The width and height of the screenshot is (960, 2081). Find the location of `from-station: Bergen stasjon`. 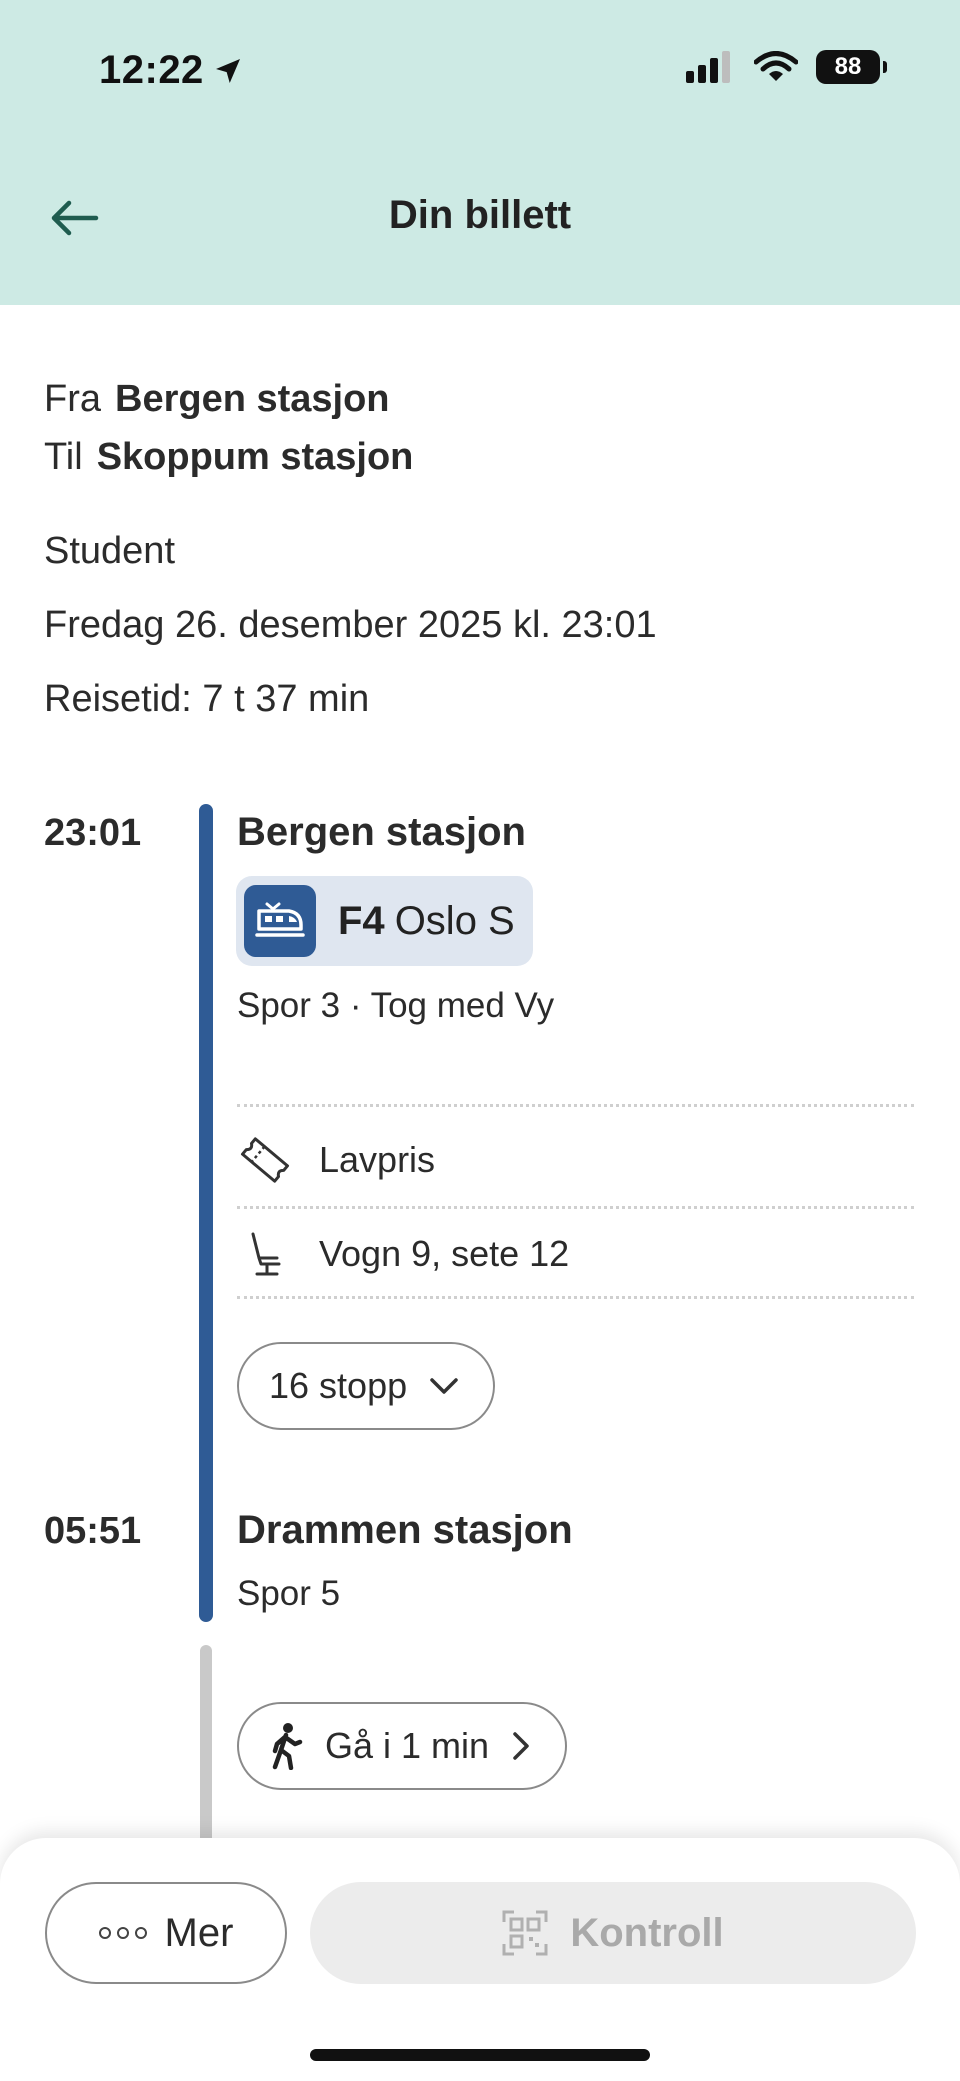

from-station: Bergen stasjon is located at coordinates (252, 399).